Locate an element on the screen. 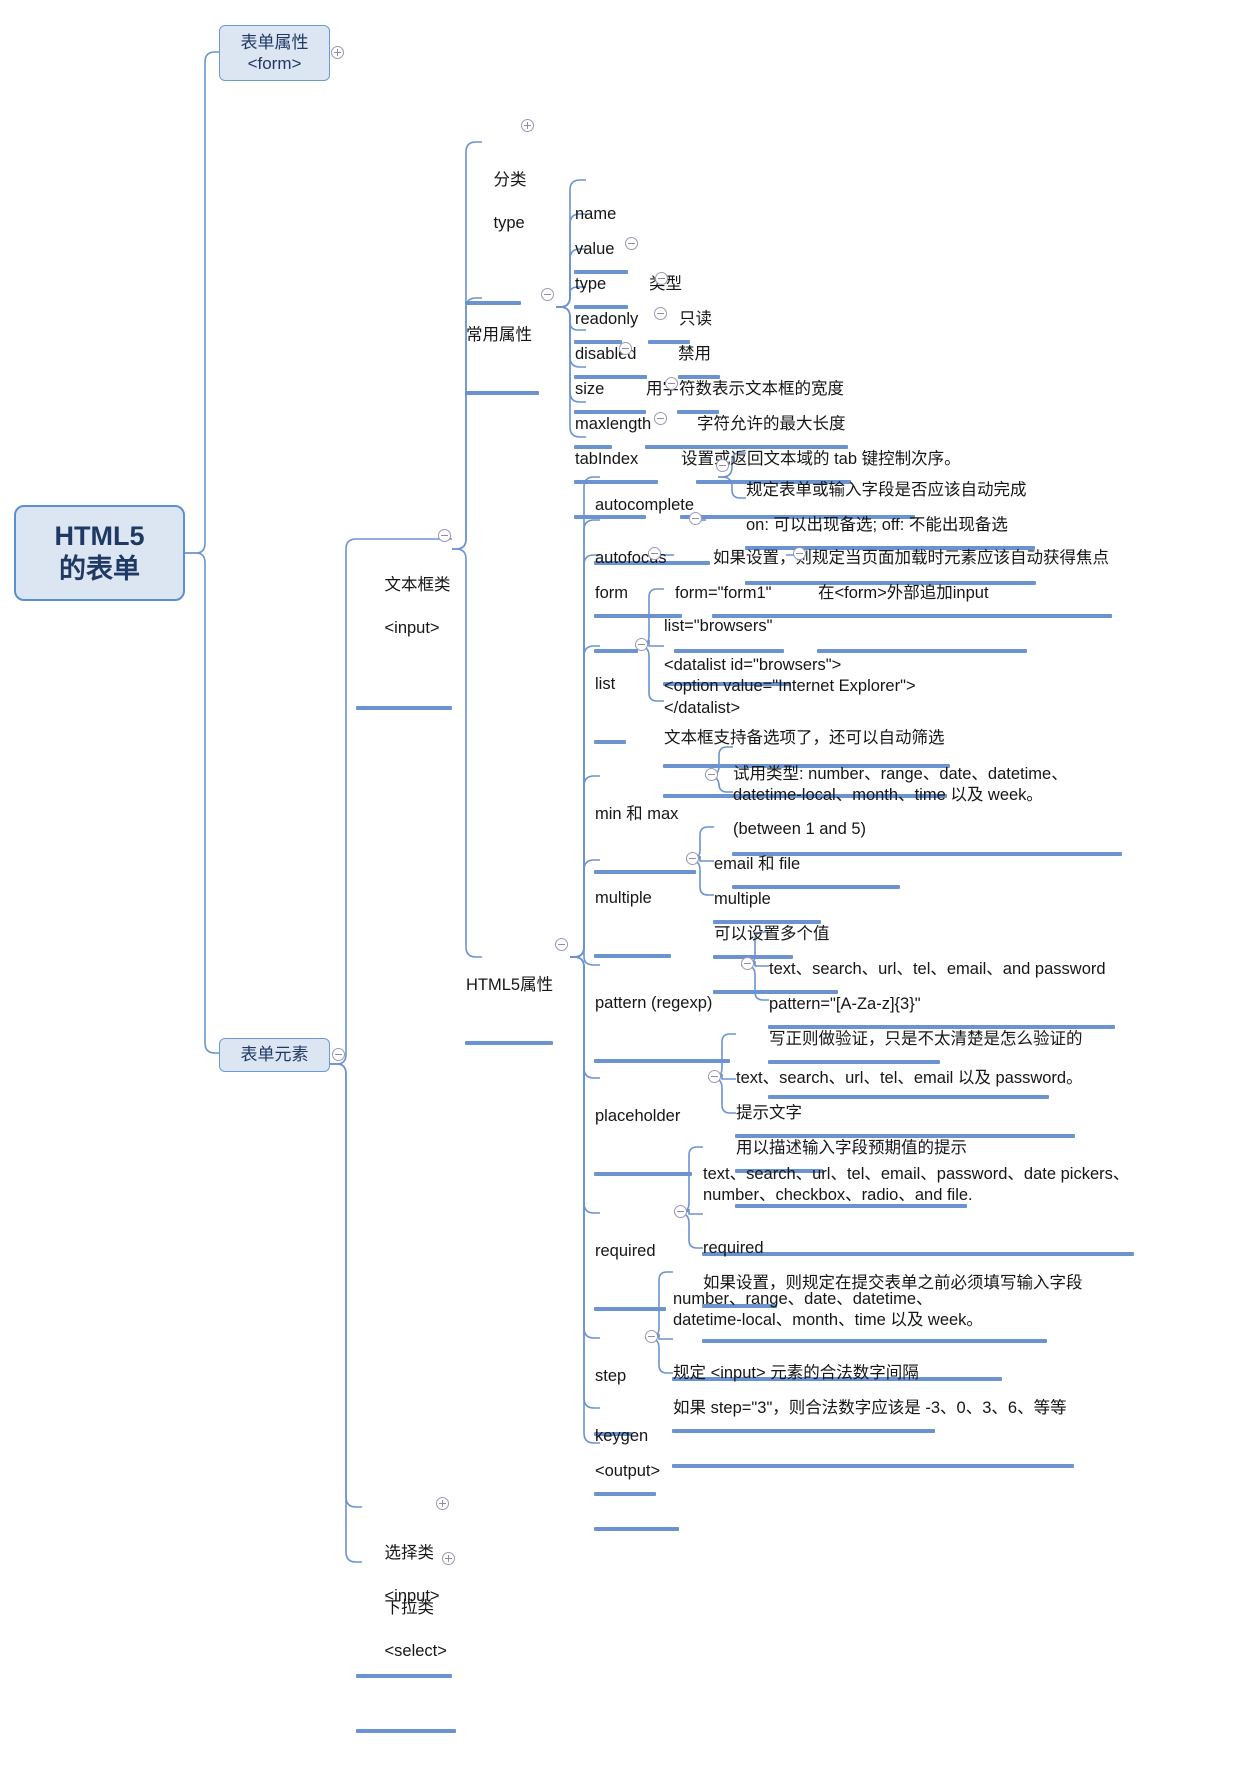 This screenshot has width=1250, height=1776. minus-circle-icon-attr-readonly is located at coordinates (661, 278).